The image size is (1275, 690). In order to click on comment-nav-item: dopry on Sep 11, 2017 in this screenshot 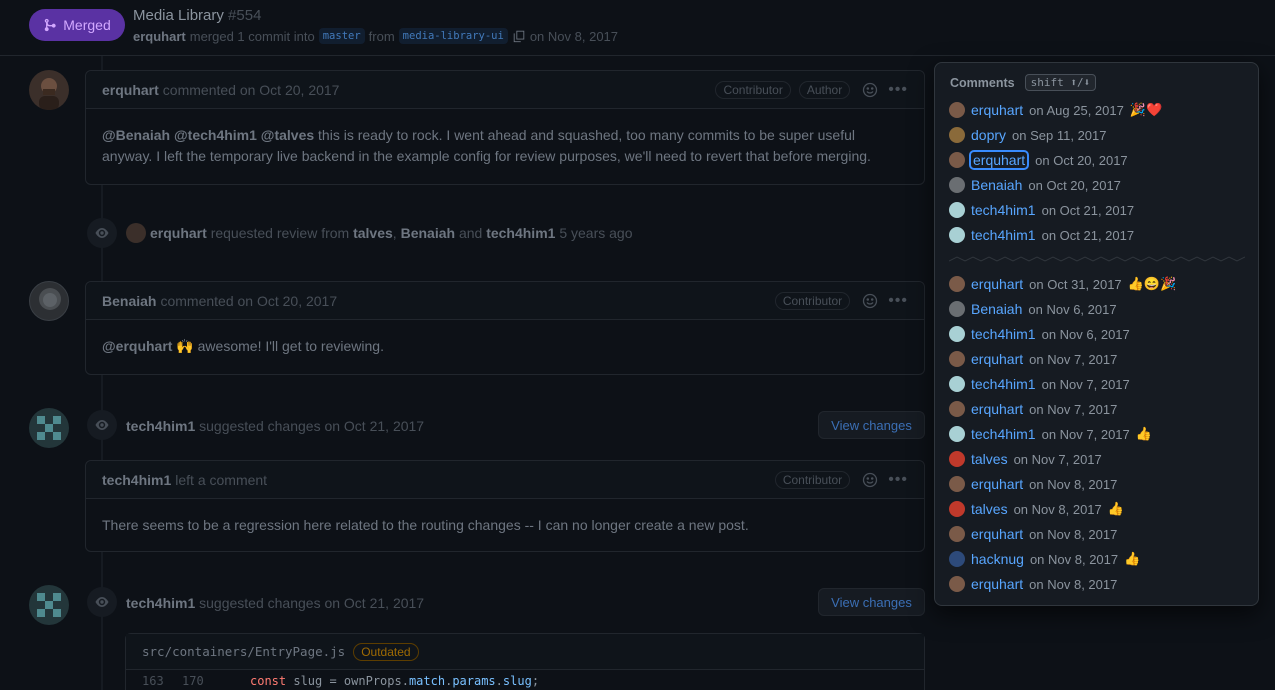, I will do `click(1027, 135)`.